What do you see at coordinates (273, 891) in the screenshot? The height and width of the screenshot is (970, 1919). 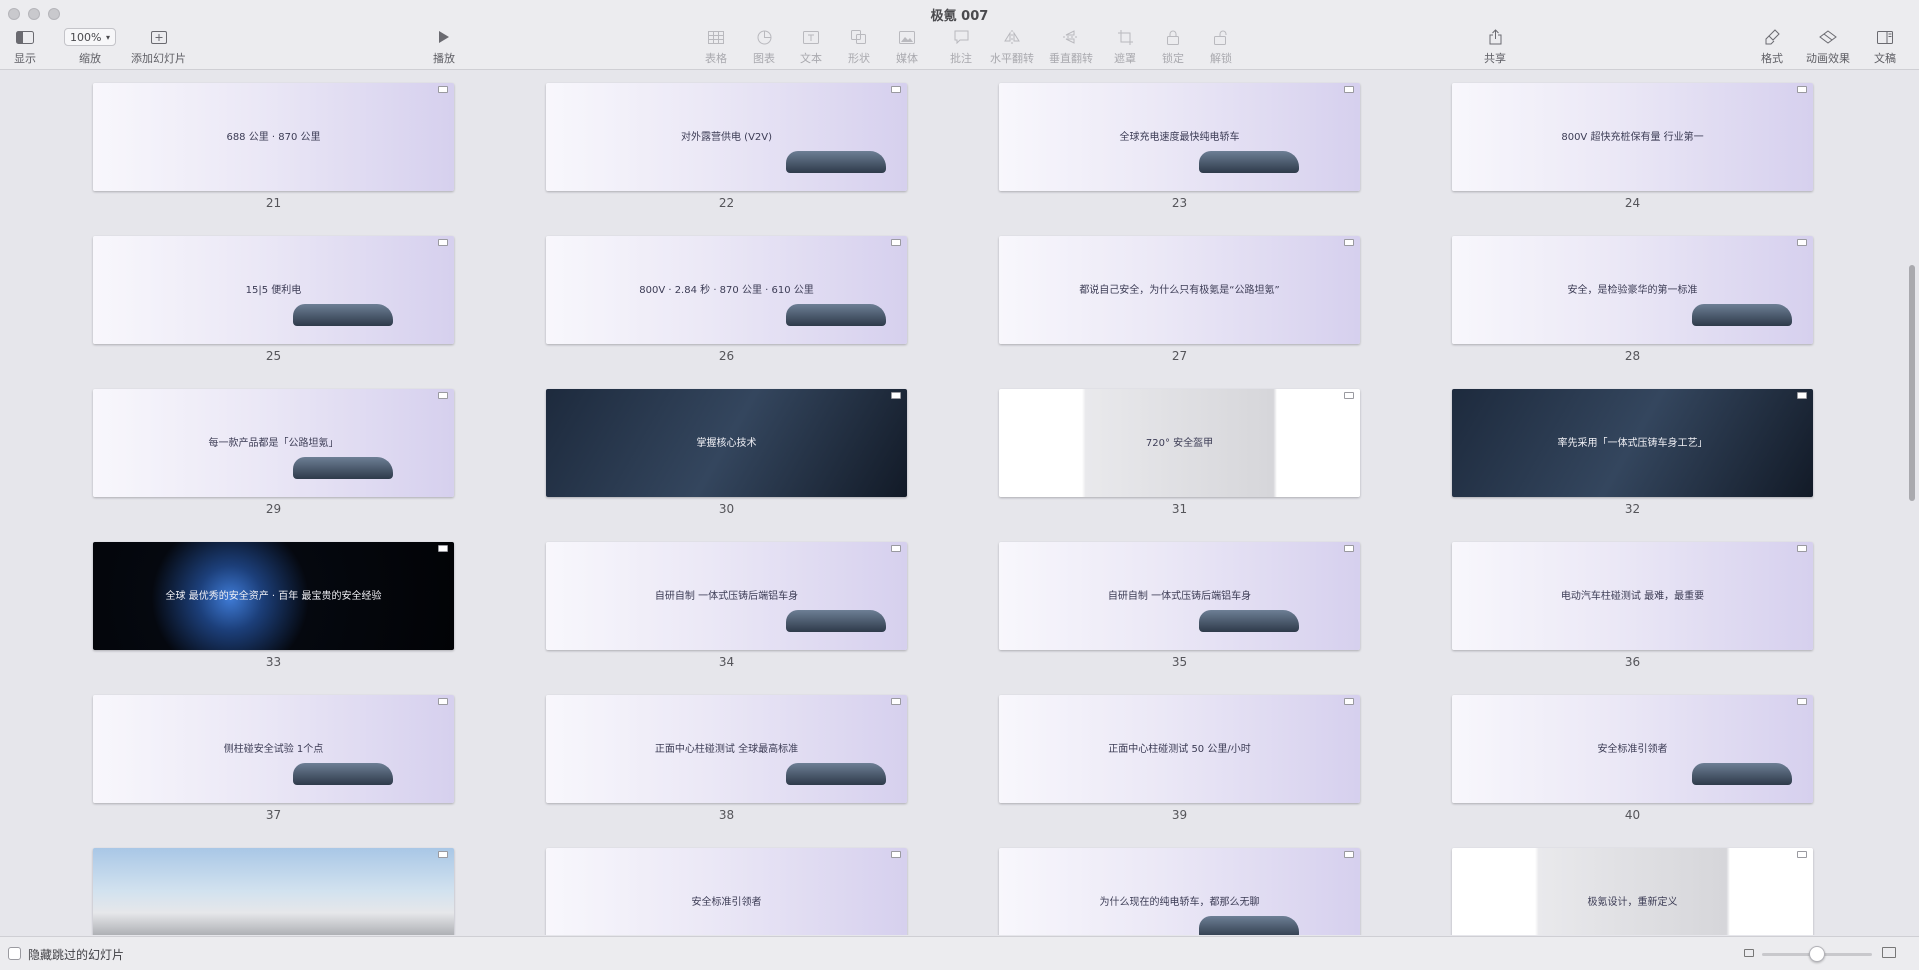 I see `slide-thumbnail` at bounding box center [273, 891].